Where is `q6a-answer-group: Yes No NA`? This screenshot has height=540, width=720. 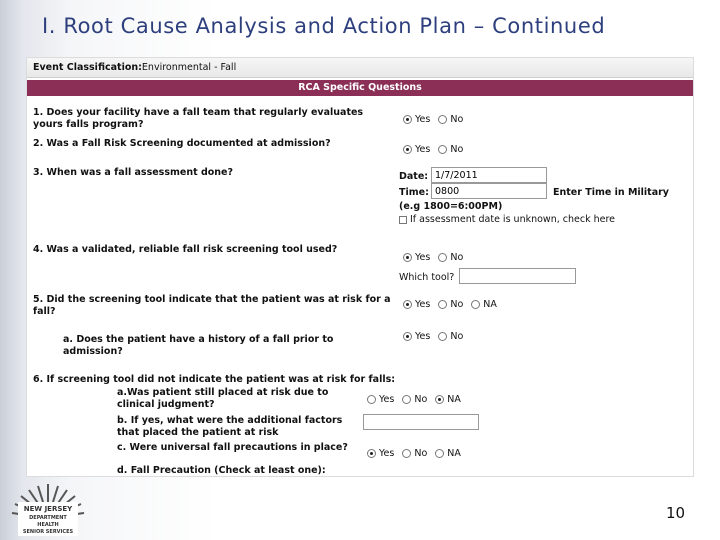 q6a-answer-group: Yes No NA is located at coordinates (416, 399).